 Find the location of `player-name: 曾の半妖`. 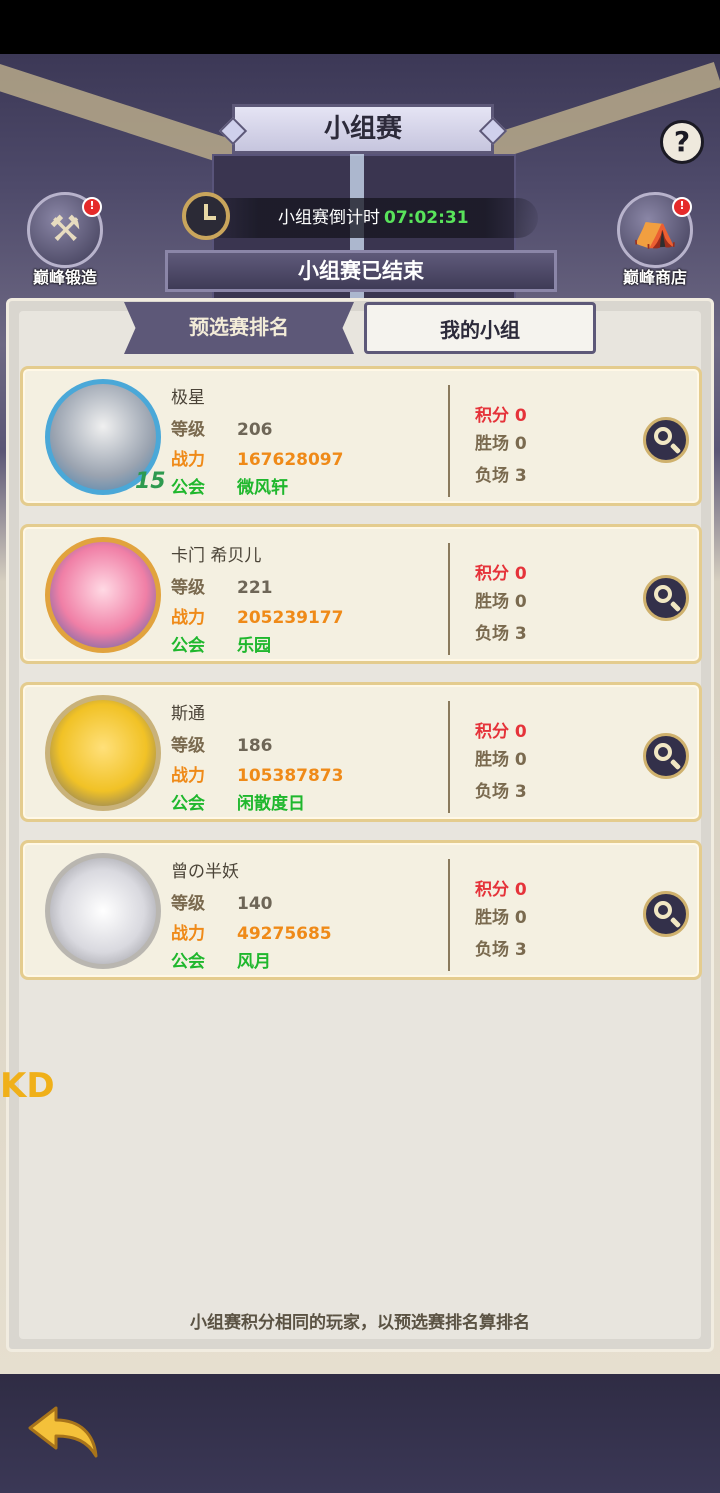

player-name: 曾の半妖 is located at coordinates (205, 872).